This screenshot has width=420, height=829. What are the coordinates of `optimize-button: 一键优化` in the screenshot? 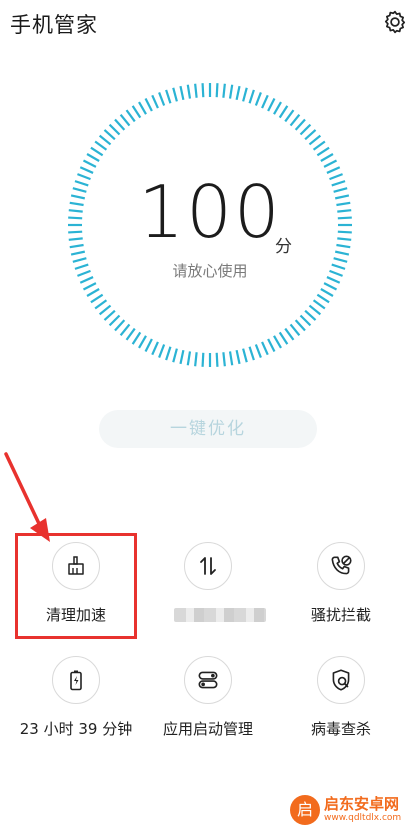 It's located at (208, 429).